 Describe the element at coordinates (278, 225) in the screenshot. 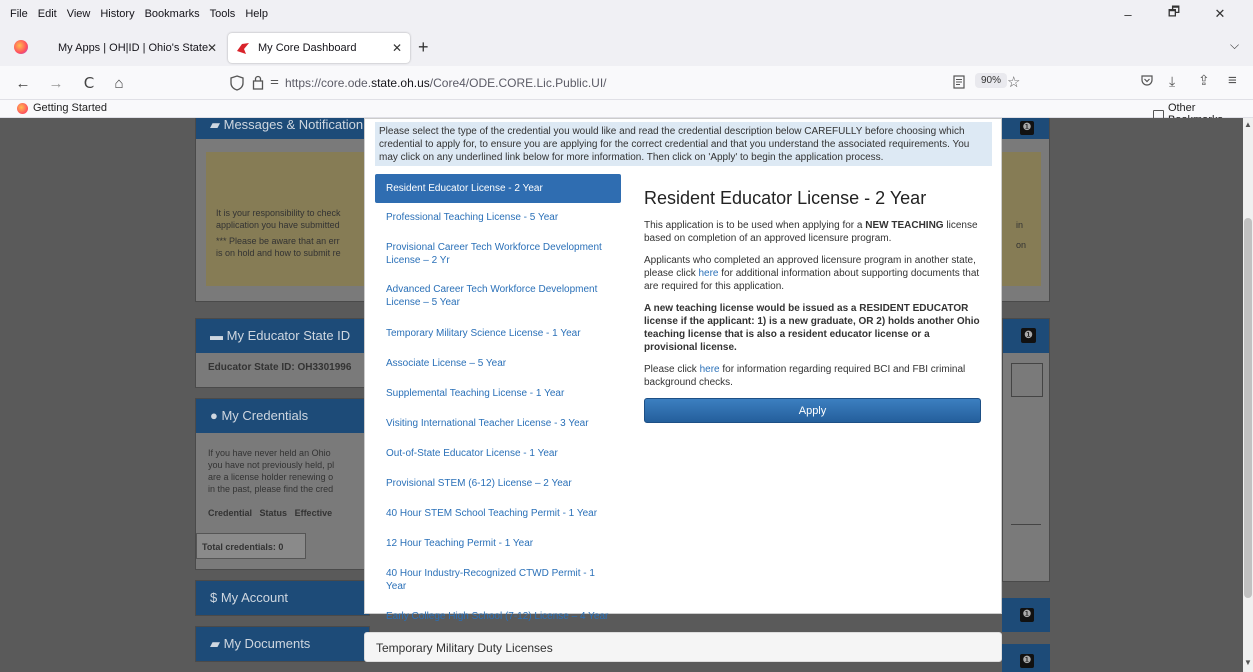

I see `messages-line: application you have submitted` at that location.